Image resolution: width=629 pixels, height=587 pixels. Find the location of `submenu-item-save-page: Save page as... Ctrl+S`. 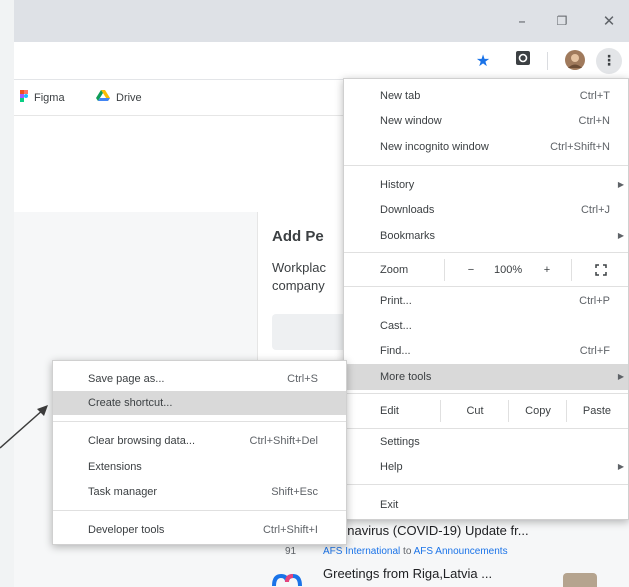

submenu-item-save-page: Save page as... Ctrl+S is located at coordinates (199, 379).